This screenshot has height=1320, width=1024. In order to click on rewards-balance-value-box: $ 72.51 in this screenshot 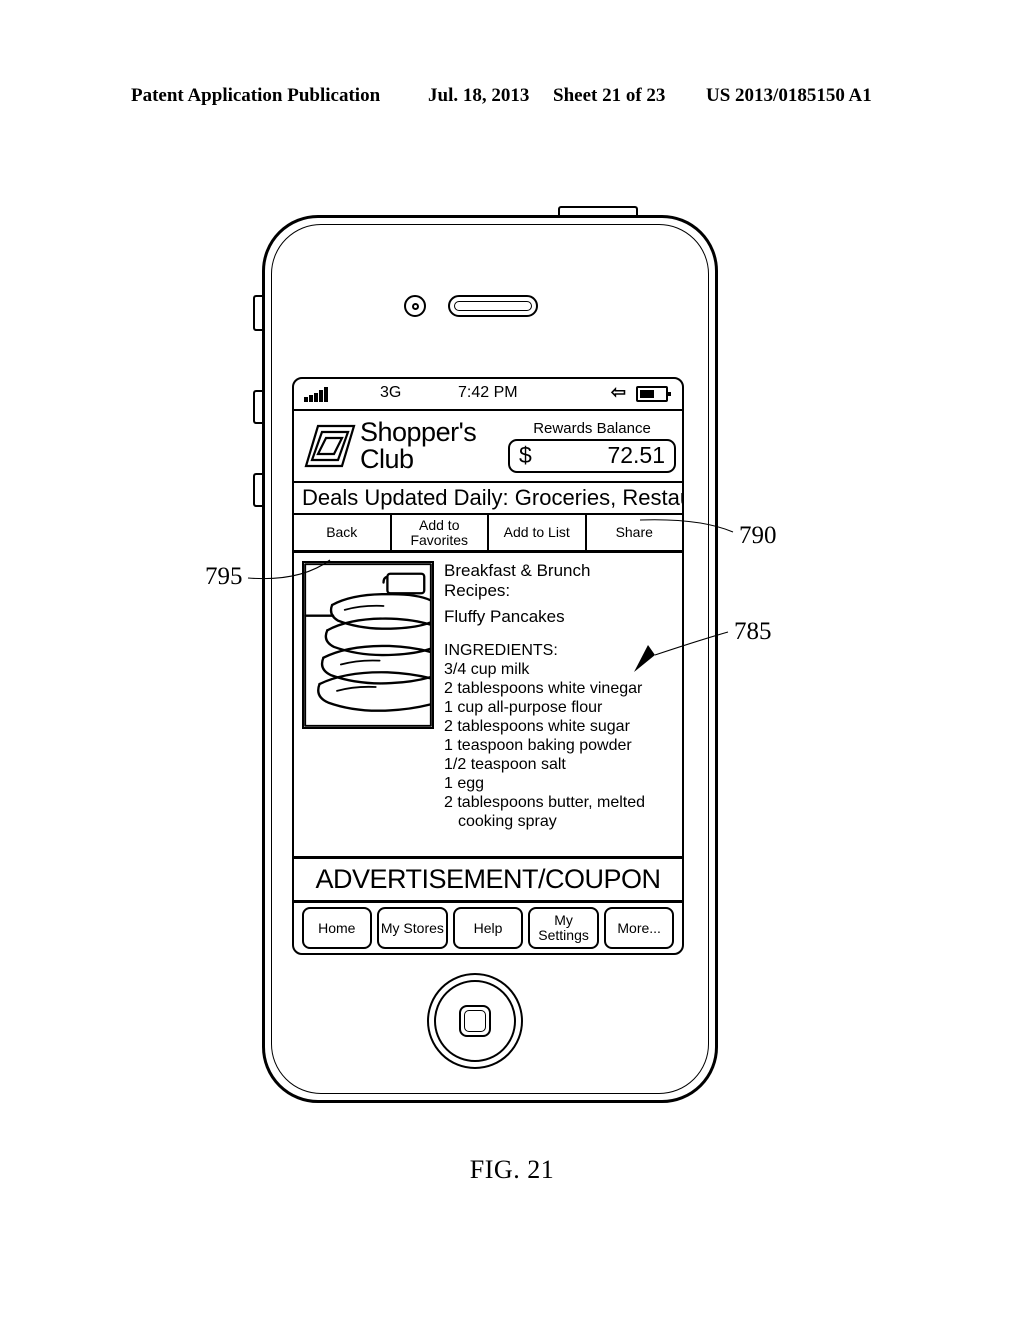, I will do `click(592, 455)`.